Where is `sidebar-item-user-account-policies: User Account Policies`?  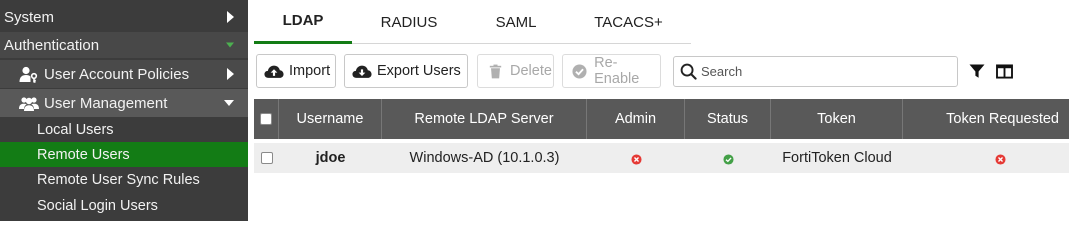 sidebar-item-user-account-policies: User Account Policies is located at coordinates (124, 74).